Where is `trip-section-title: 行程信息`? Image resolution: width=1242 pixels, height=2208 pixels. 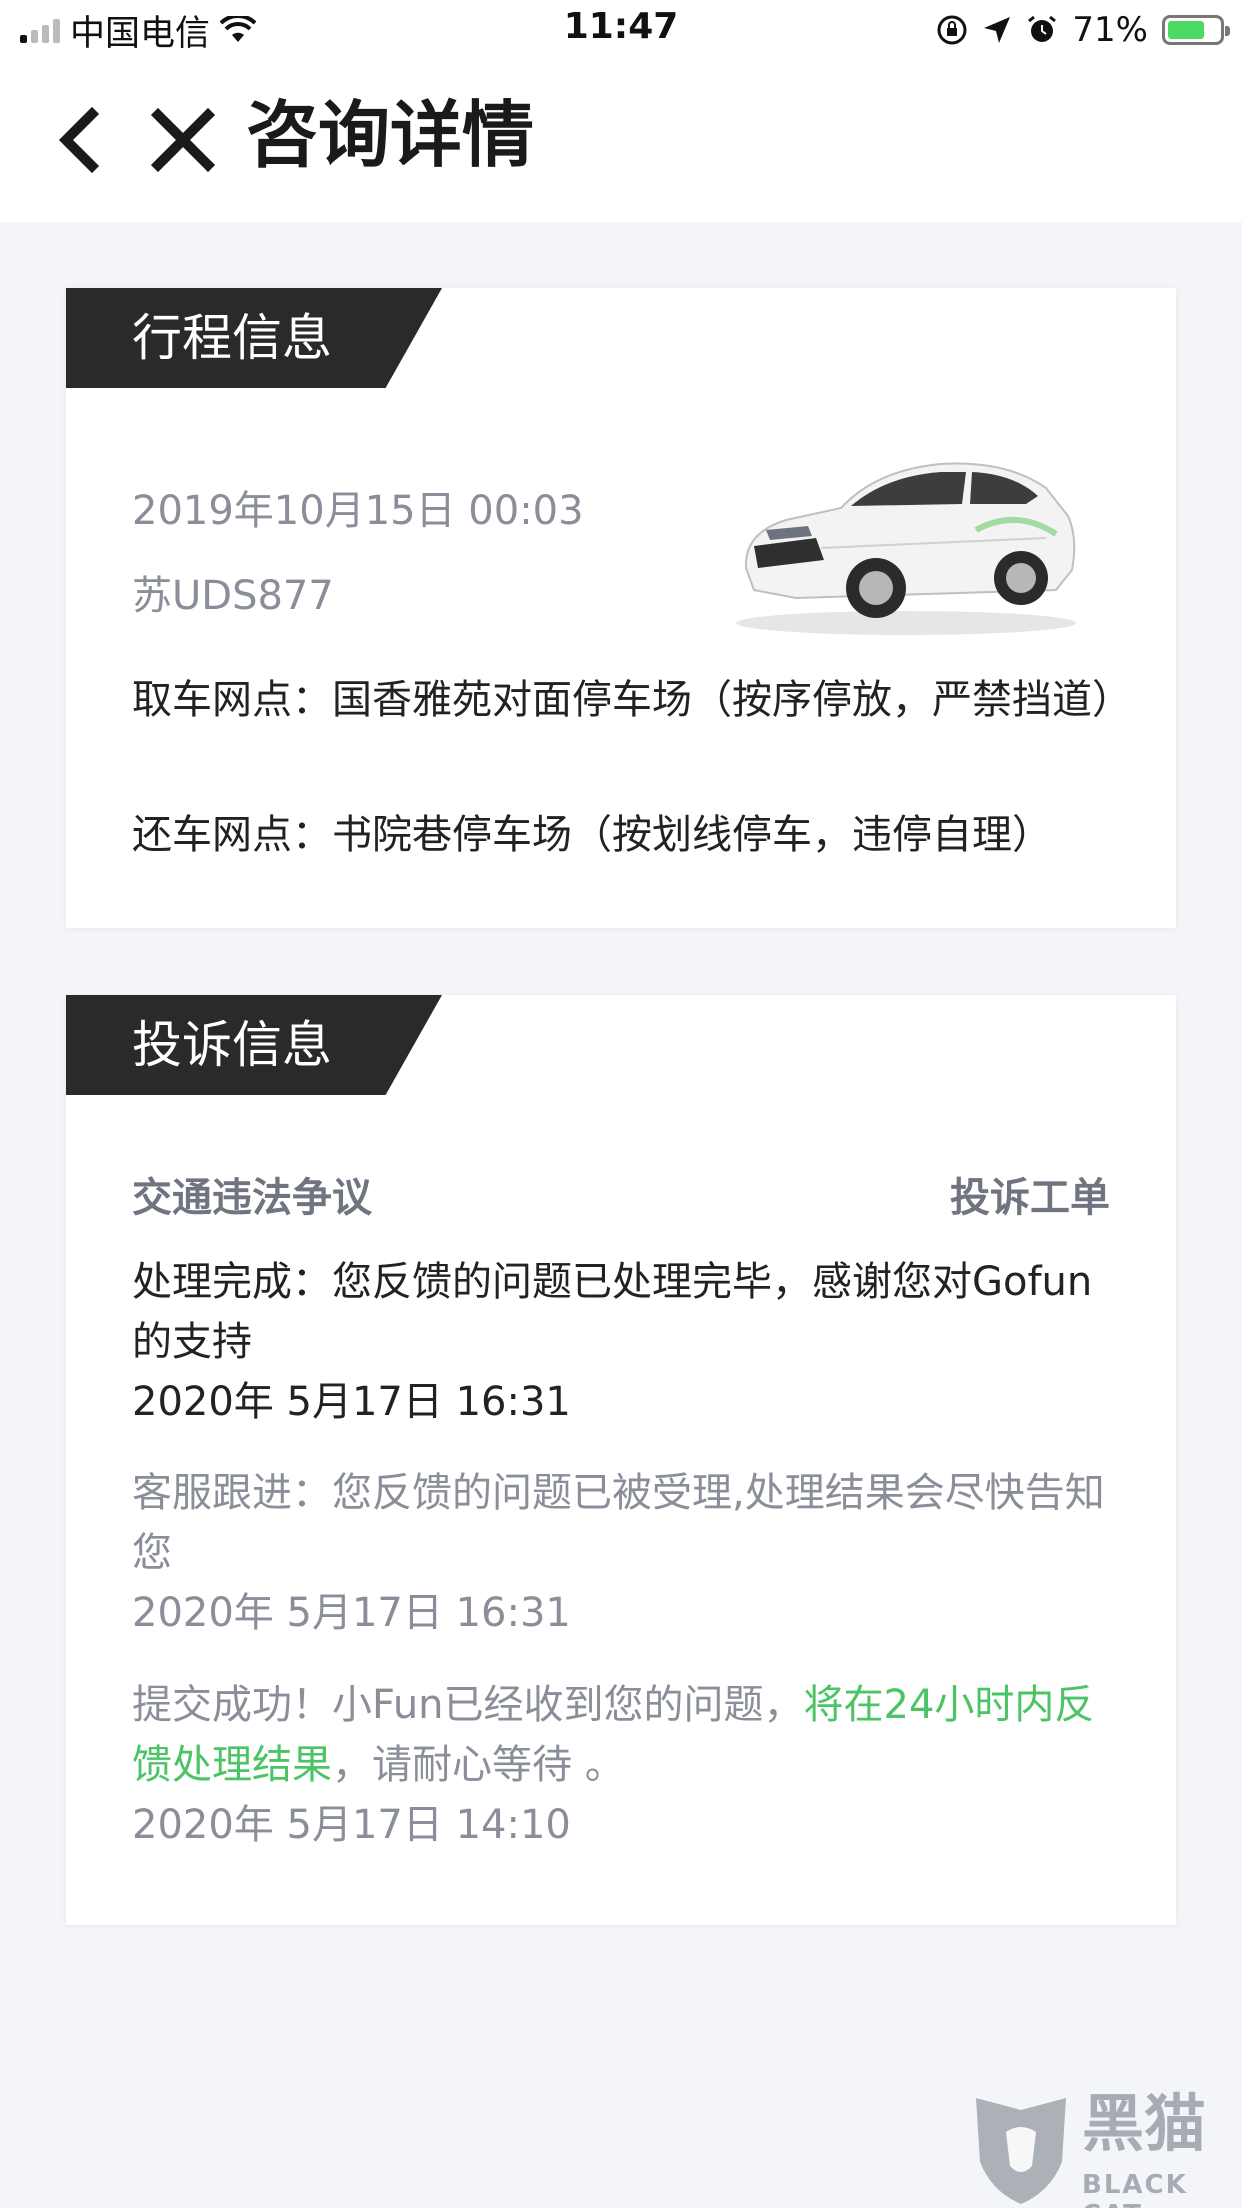 trip-section-title: 行程信息 is located at coordinates (232, 338).